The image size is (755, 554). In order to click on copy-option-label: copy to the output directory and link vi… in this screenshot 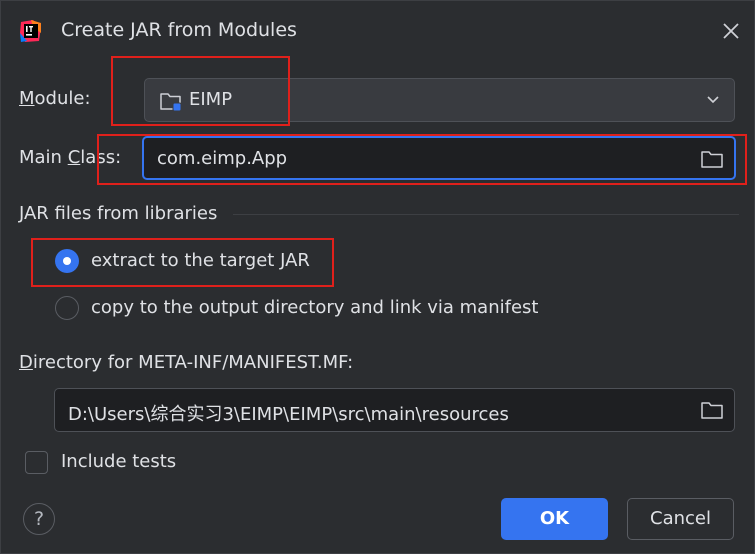, I will do `click(314, 307)`.